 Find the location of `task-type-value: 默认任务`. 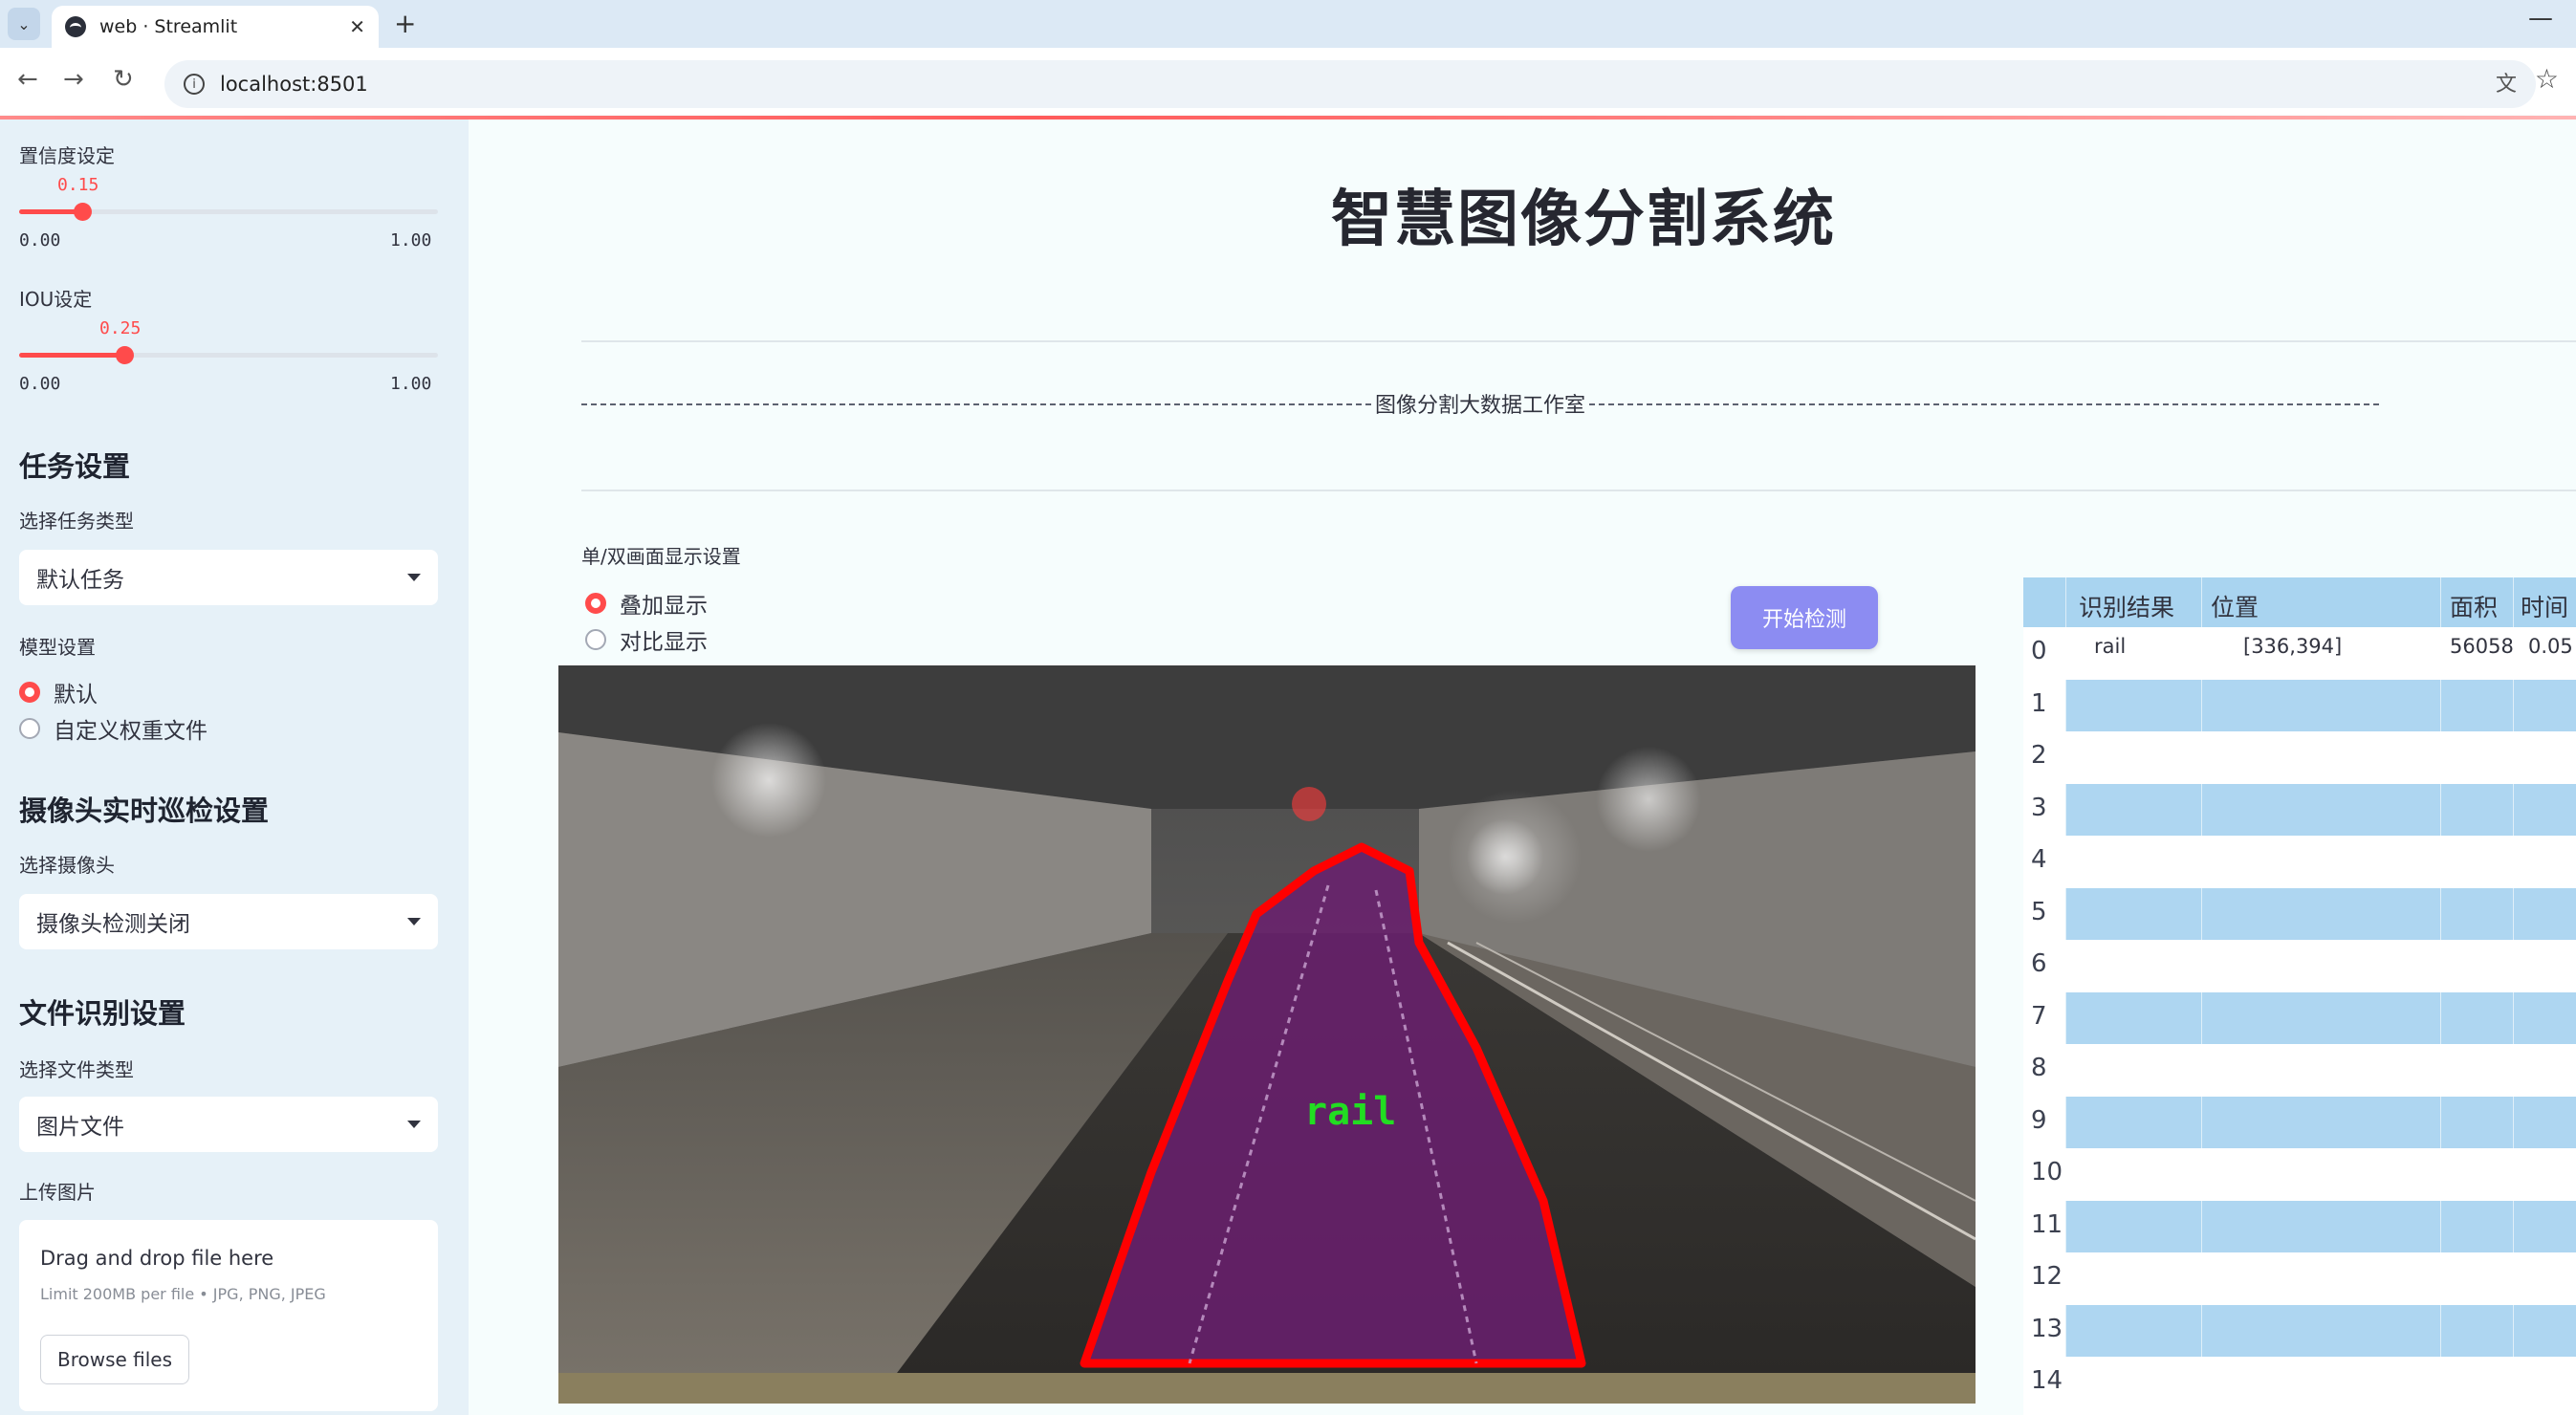

task-type-value: 默认任务 is located at coordinates (80, 580).